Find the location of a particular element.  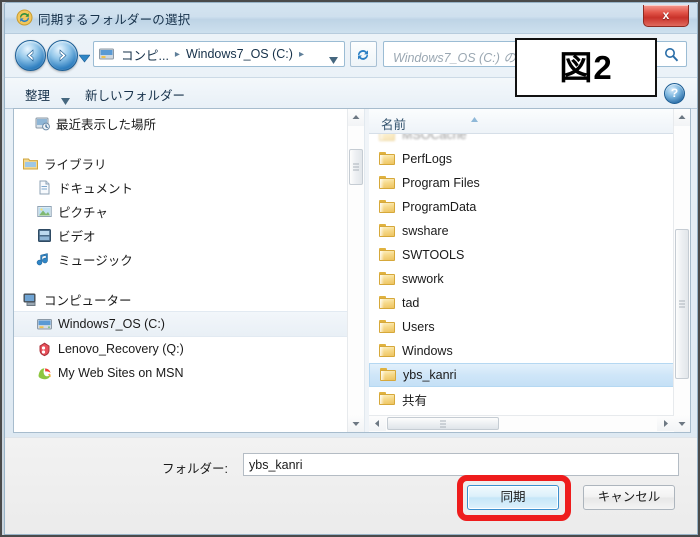

file-list-row: MSOCache is located at coordinates (529, 140).